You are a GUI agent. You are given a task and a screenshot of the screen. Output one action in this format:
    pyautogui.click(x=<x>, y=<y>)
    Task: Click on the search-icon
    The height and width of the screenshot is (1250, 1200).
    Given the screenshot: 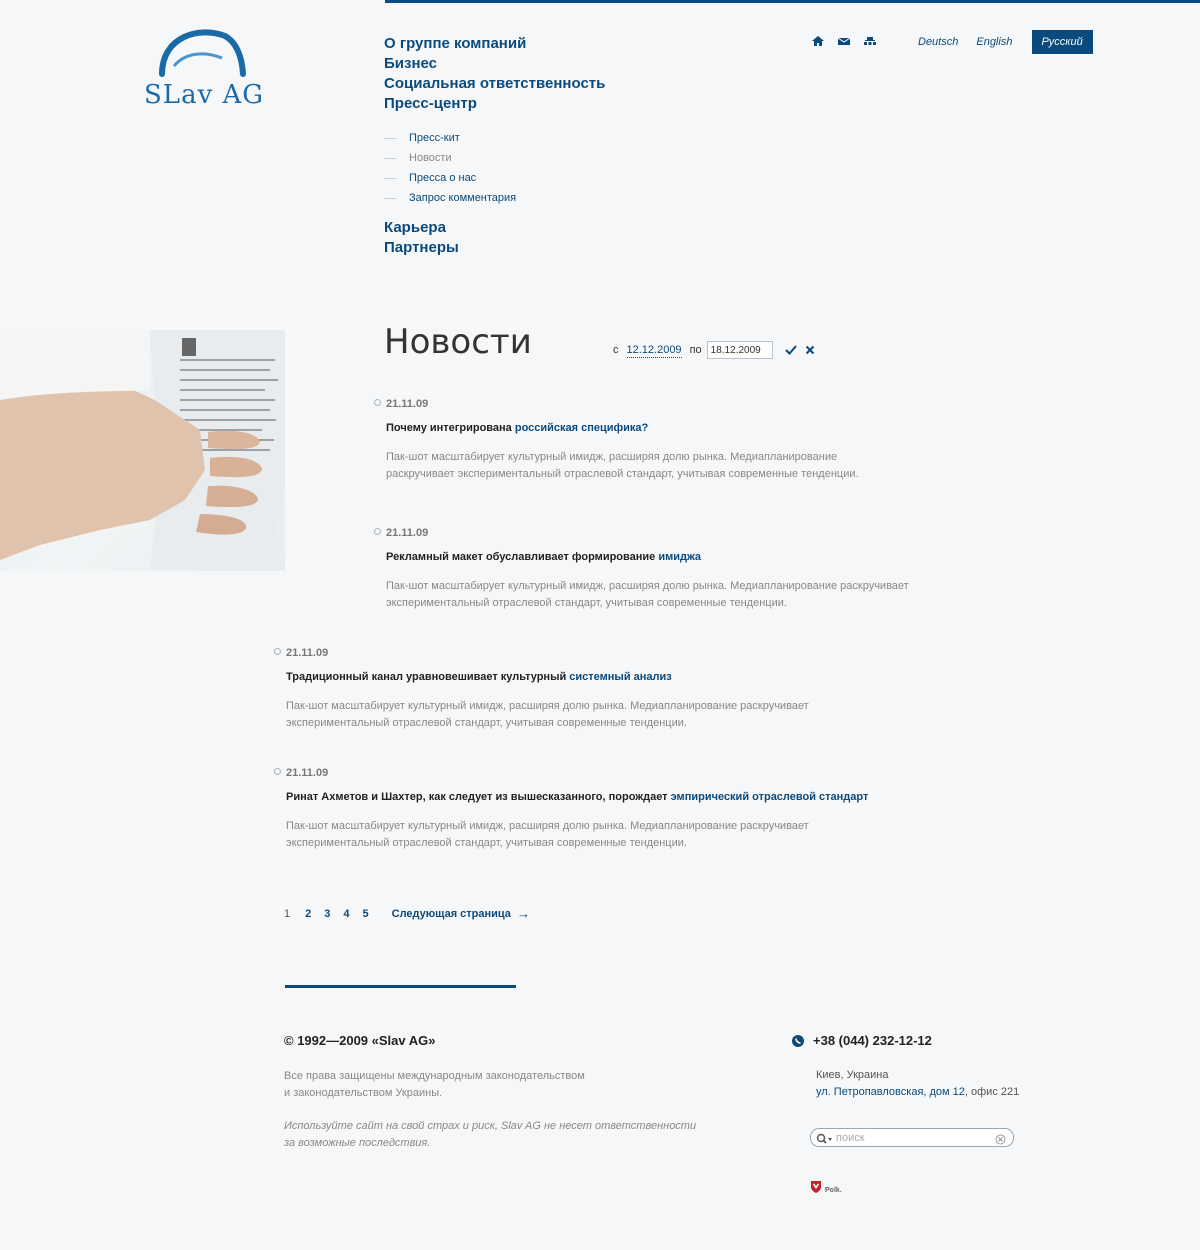 What is the action you would take?
    pyautogui.click(x=825, y=1138)
    